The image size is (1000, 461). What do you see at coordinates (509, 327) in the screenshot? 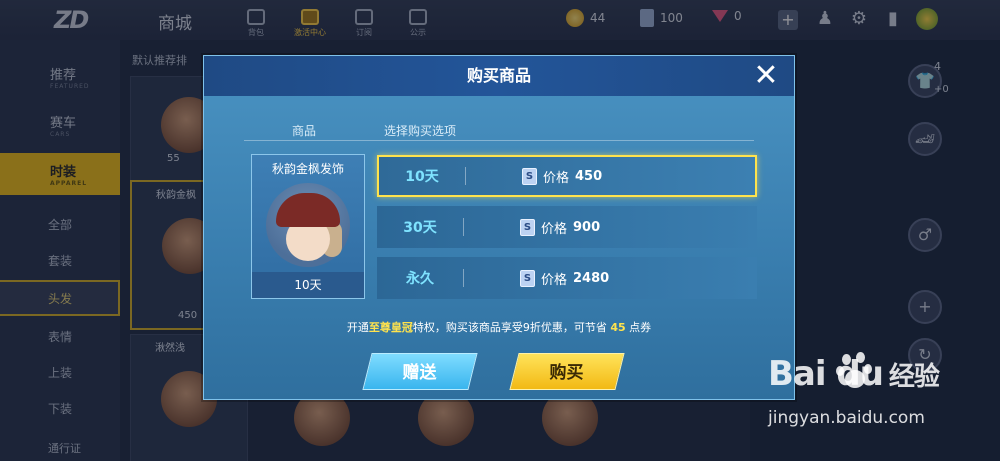
I see `promo-middle: 特权，购买该商品享受9折优惠，可节省` at bounding box center [509, 327].